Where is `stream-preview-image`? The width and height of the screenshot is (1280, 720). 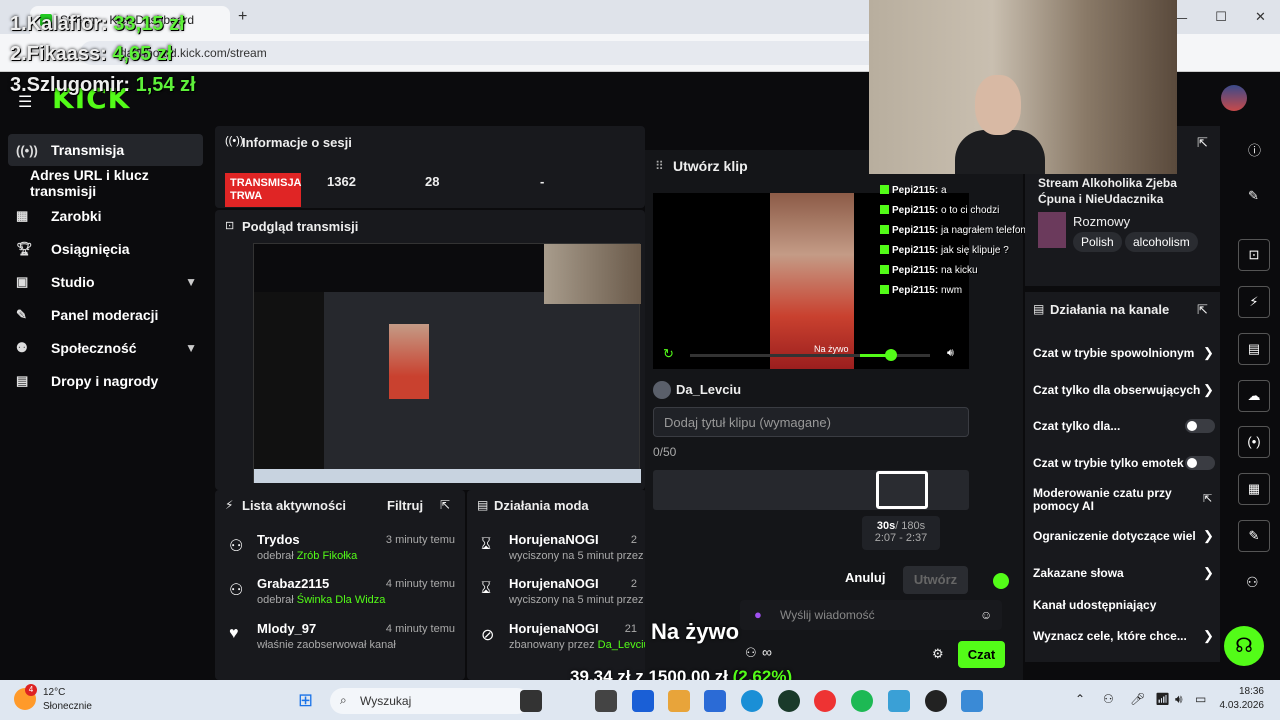
stream-preview-image is located at coordinates (447, 363).